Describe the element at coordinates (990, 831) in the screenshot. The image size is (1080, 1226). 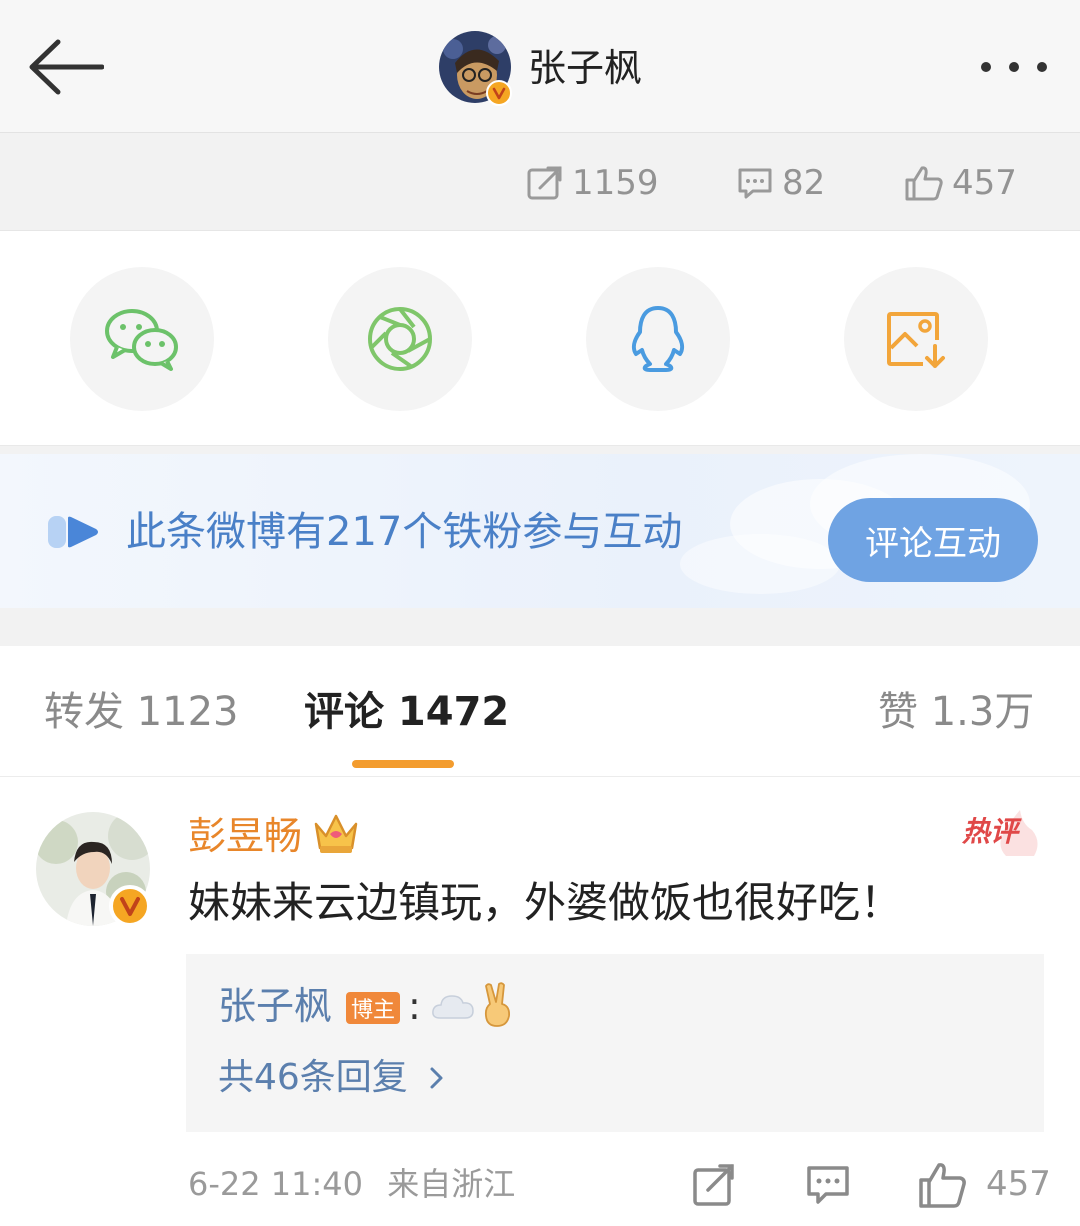
I see `hot-comment-label: 热评` at that location.